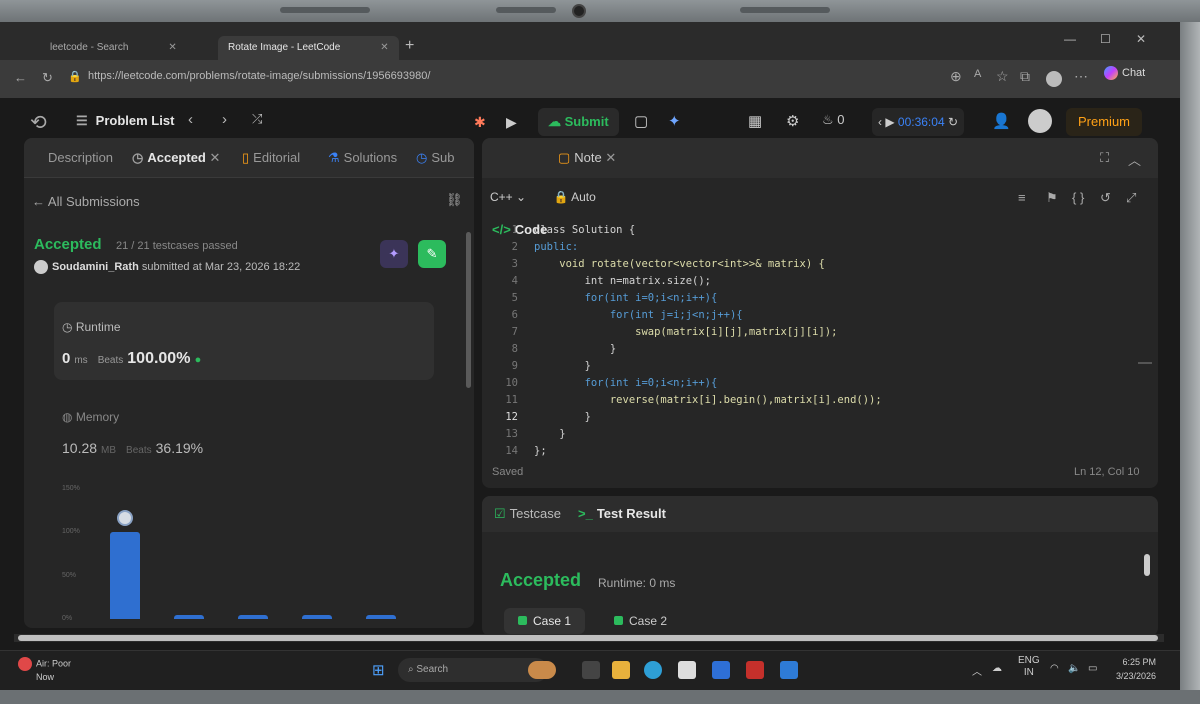 The height and width of the screenshot is (704, 1200). I want to click on settings-gear-icon: ⚙, so click(792, 121).